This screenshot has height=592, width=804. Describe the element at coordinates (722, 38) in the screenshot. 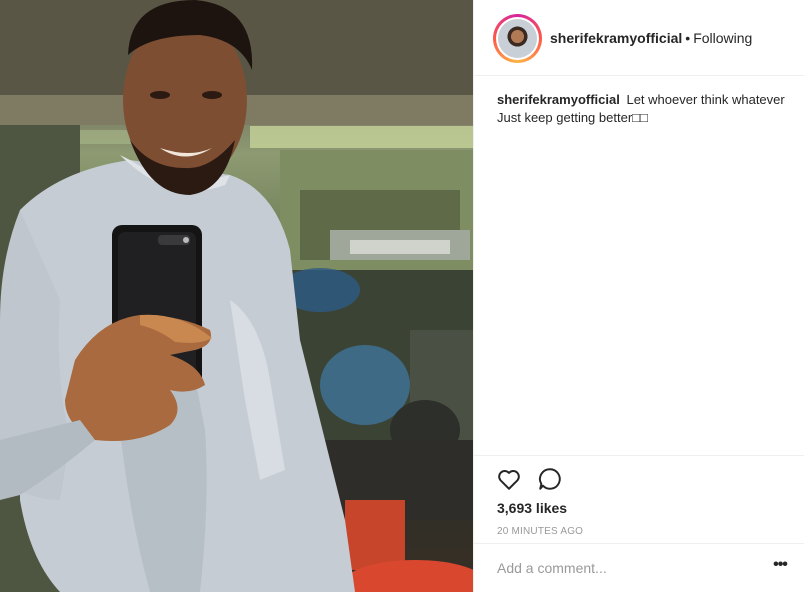

I see `following-button: Following` at that location.